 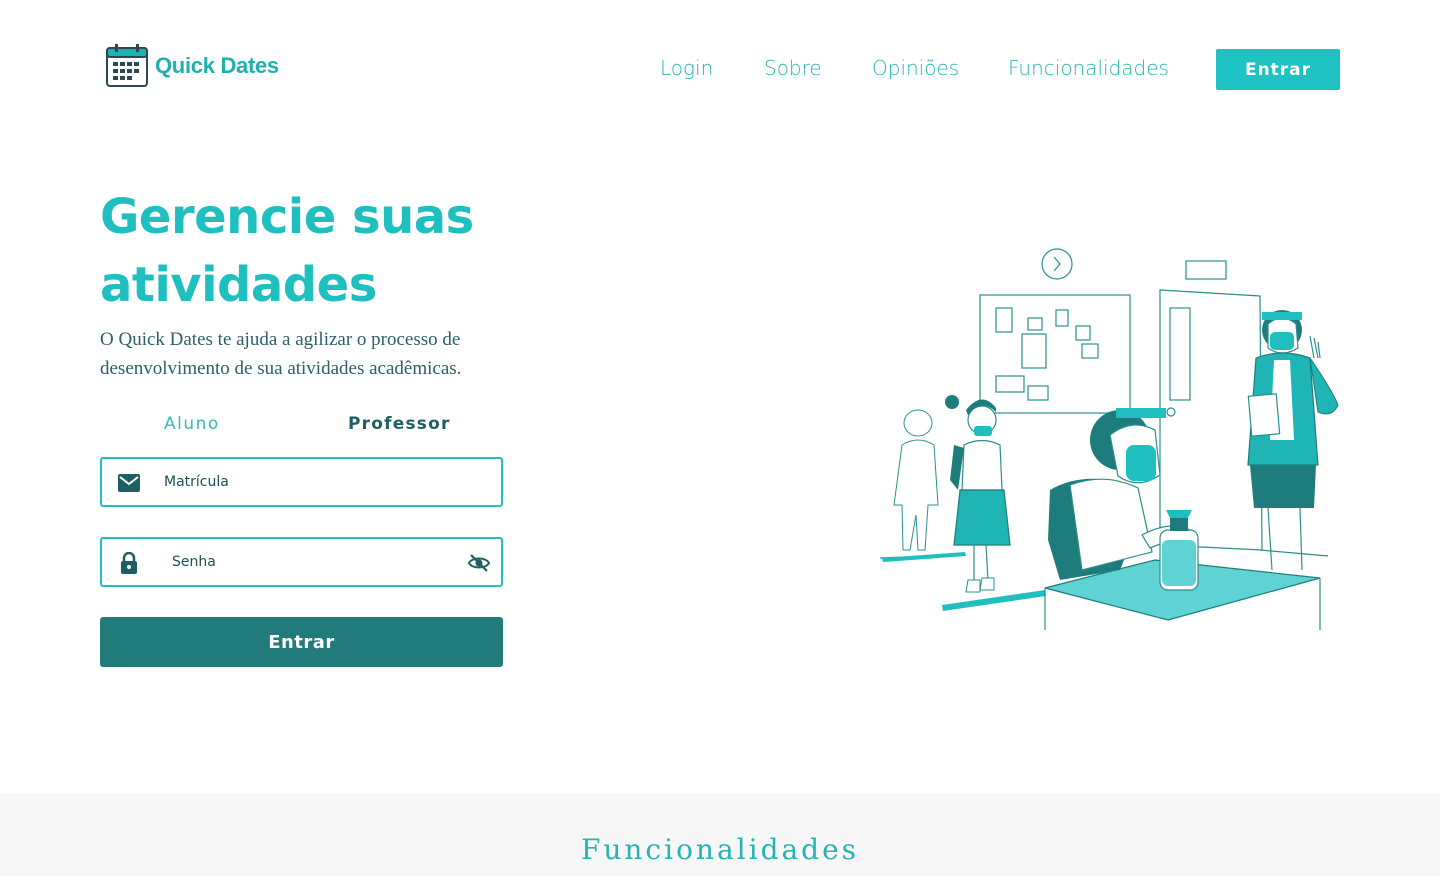 What do you see at coordinates (399, 424) in the screenshot?
I see `tab-professor: Professor` at bounding box center [399, 424].